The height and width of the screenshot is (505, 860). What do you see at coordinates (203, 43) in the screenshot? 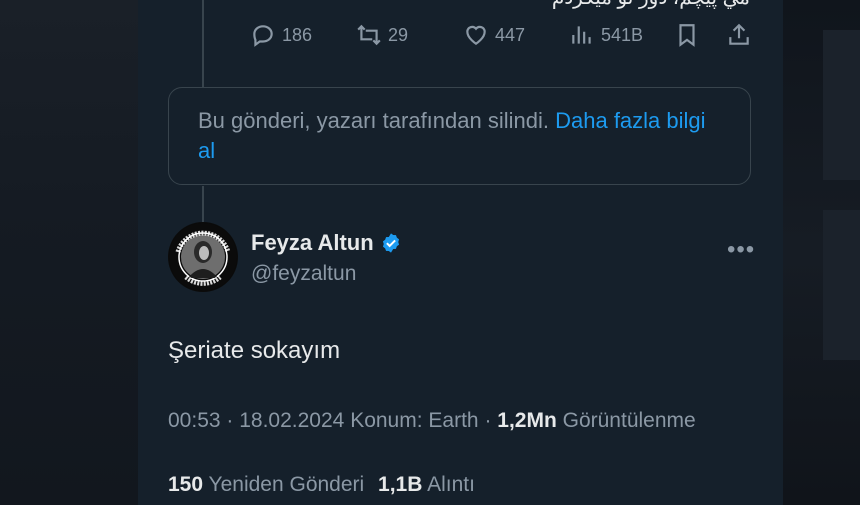
I see `thread-line-top` at bounding box center [203, 43].